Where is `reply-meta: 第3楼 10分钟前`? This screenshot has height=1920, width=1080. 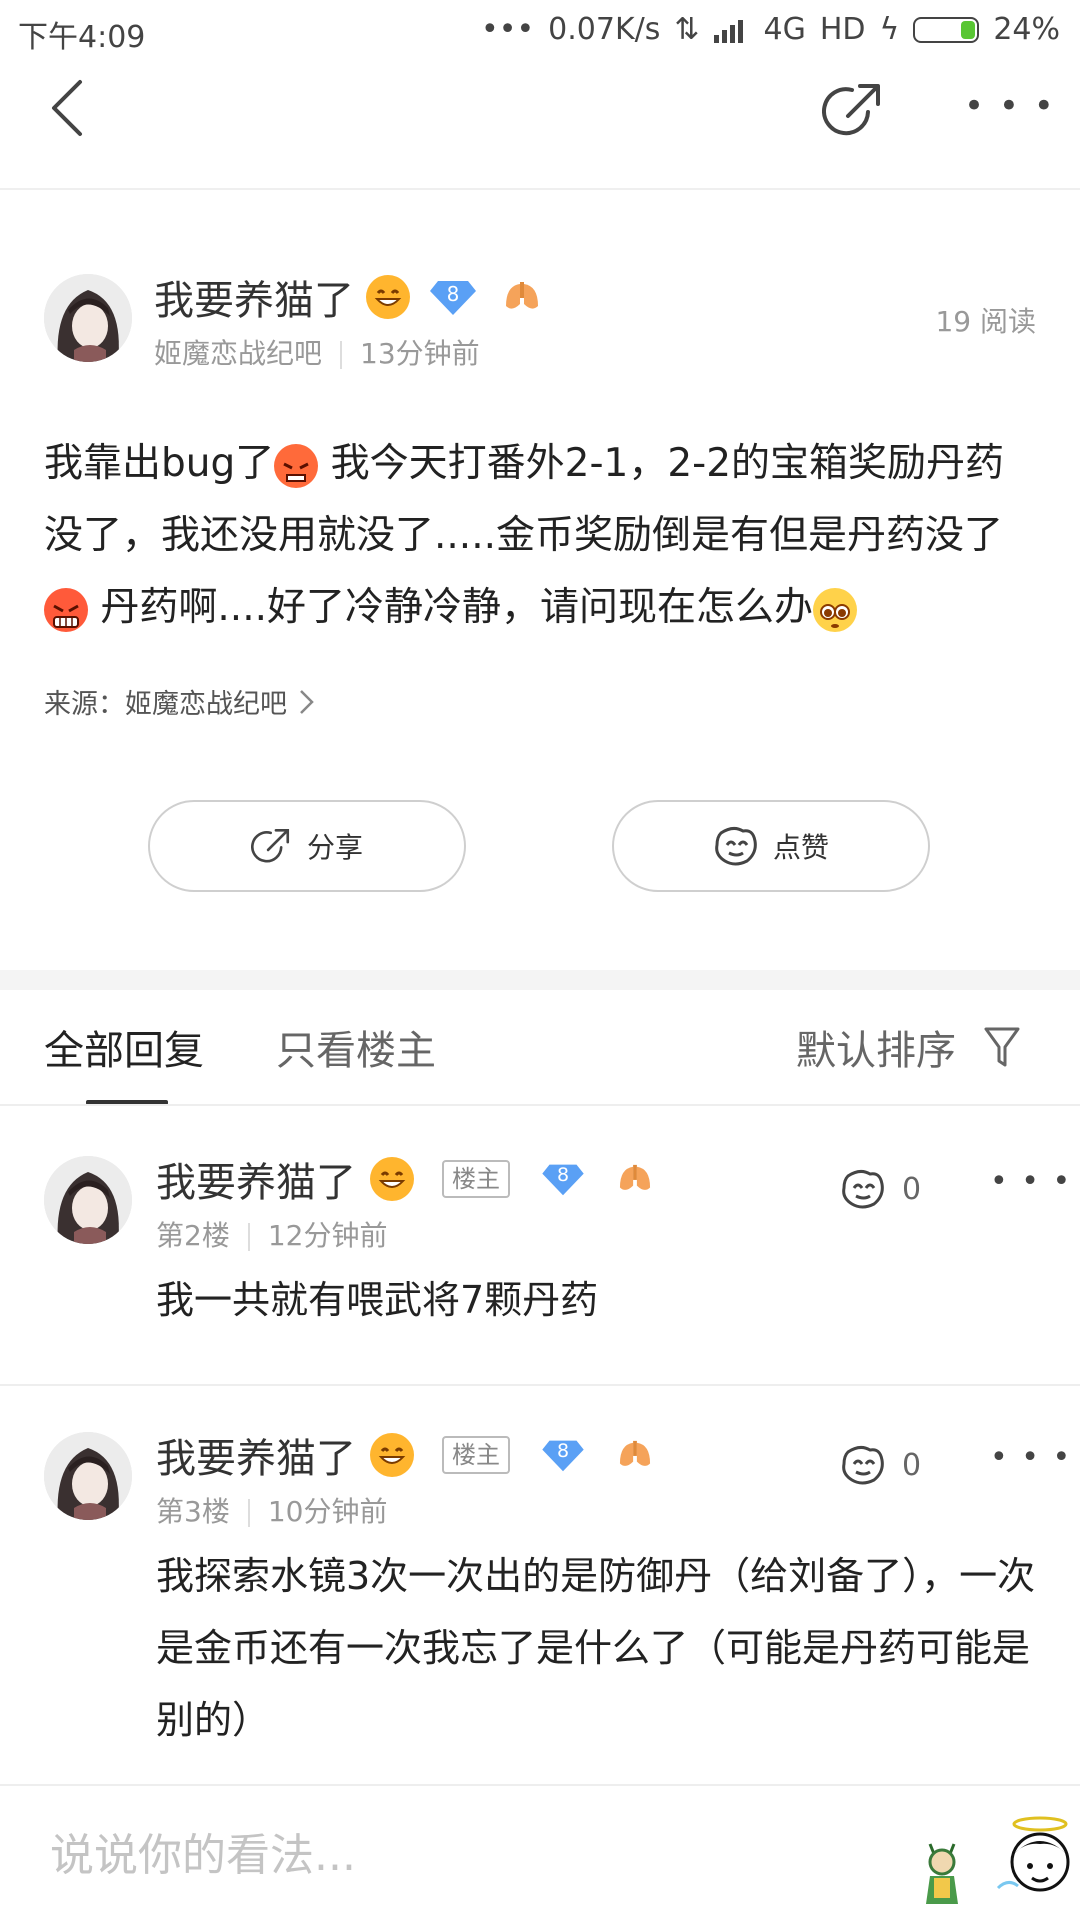
reply-meta: 第3楼 10分钟前 is located at coordinates (271, 1510).